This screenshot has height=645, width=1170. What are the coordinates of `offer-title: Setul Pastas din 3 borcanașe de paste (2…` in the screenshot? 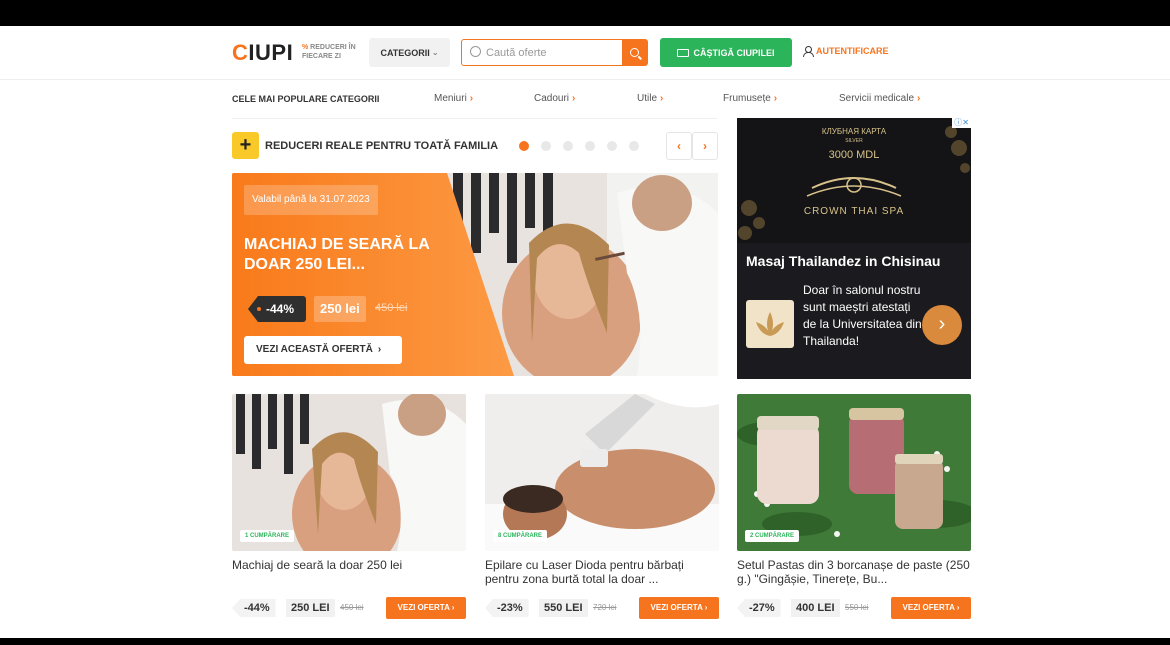 It's located at (854, 572).